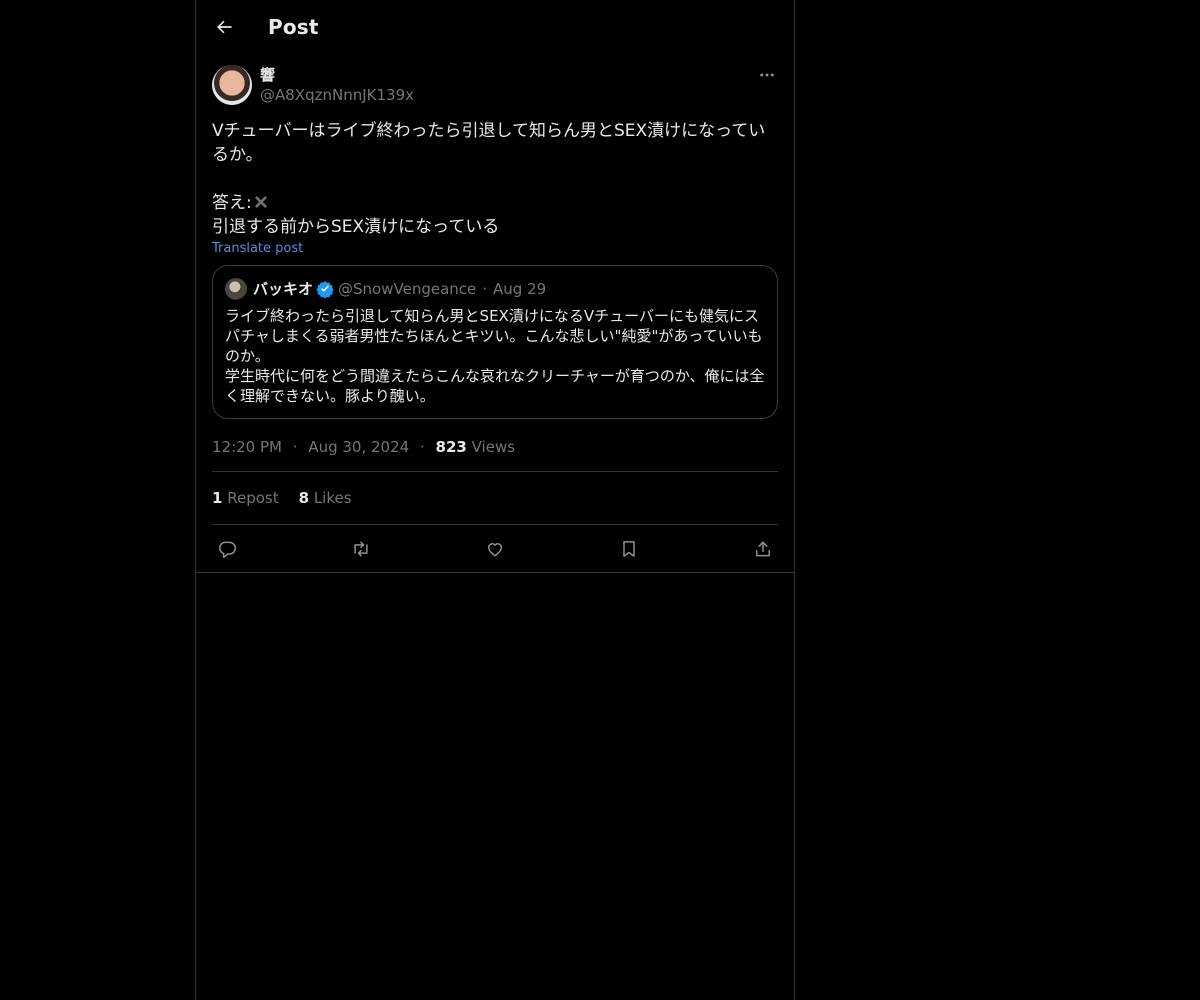 Image resolution: width=1200 pixels, height=1000 pixels. I want to click on quoted-display-name: バッキオ, so click(283, 289).